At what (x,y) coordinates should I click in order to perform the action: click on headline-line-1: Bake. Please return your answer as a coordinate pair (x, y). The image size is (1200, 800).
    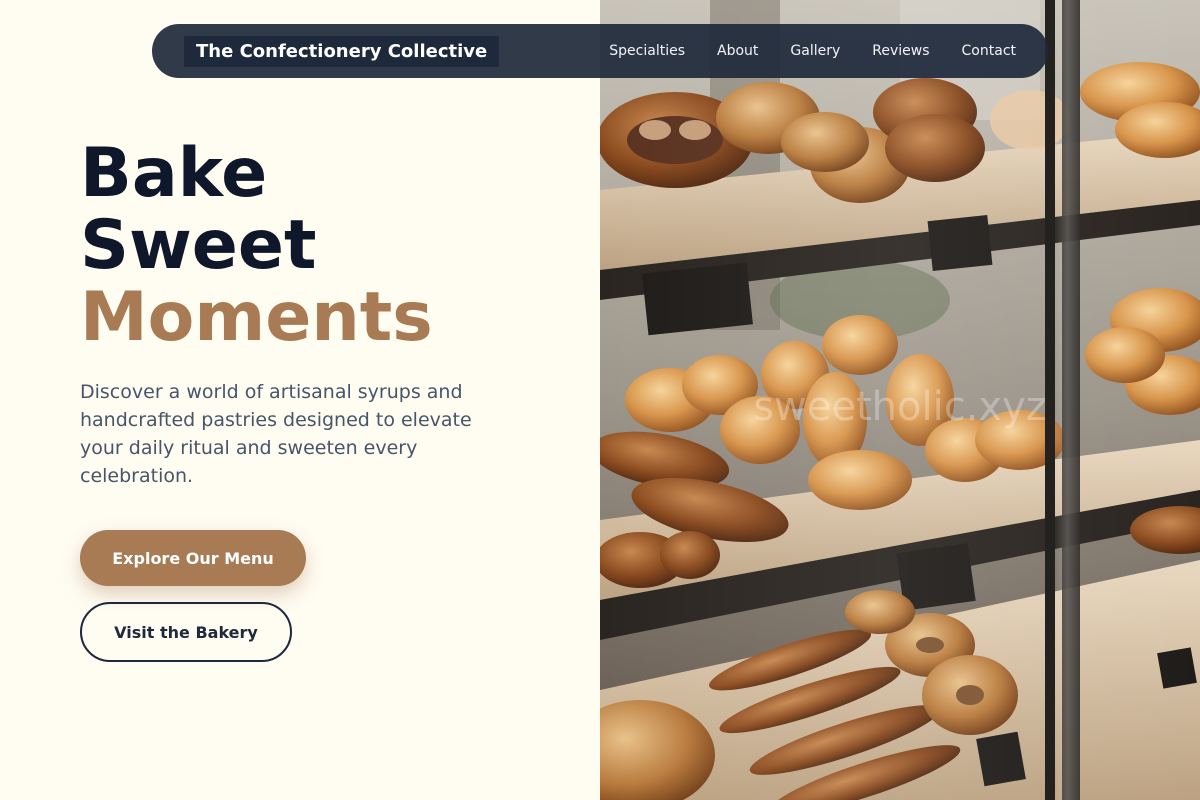
    Looking at the image, I should click on (174, 173).